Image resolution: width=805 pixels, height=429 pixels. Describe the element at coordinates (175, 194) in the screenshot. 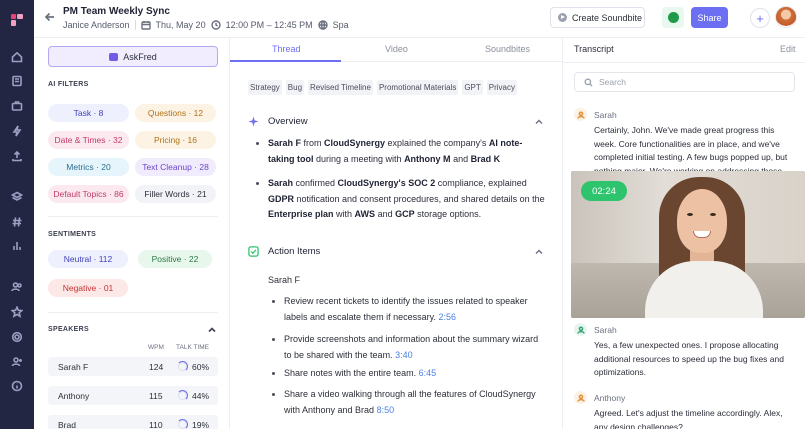

I see `filter-chip: Filler Words · 21` at that location.